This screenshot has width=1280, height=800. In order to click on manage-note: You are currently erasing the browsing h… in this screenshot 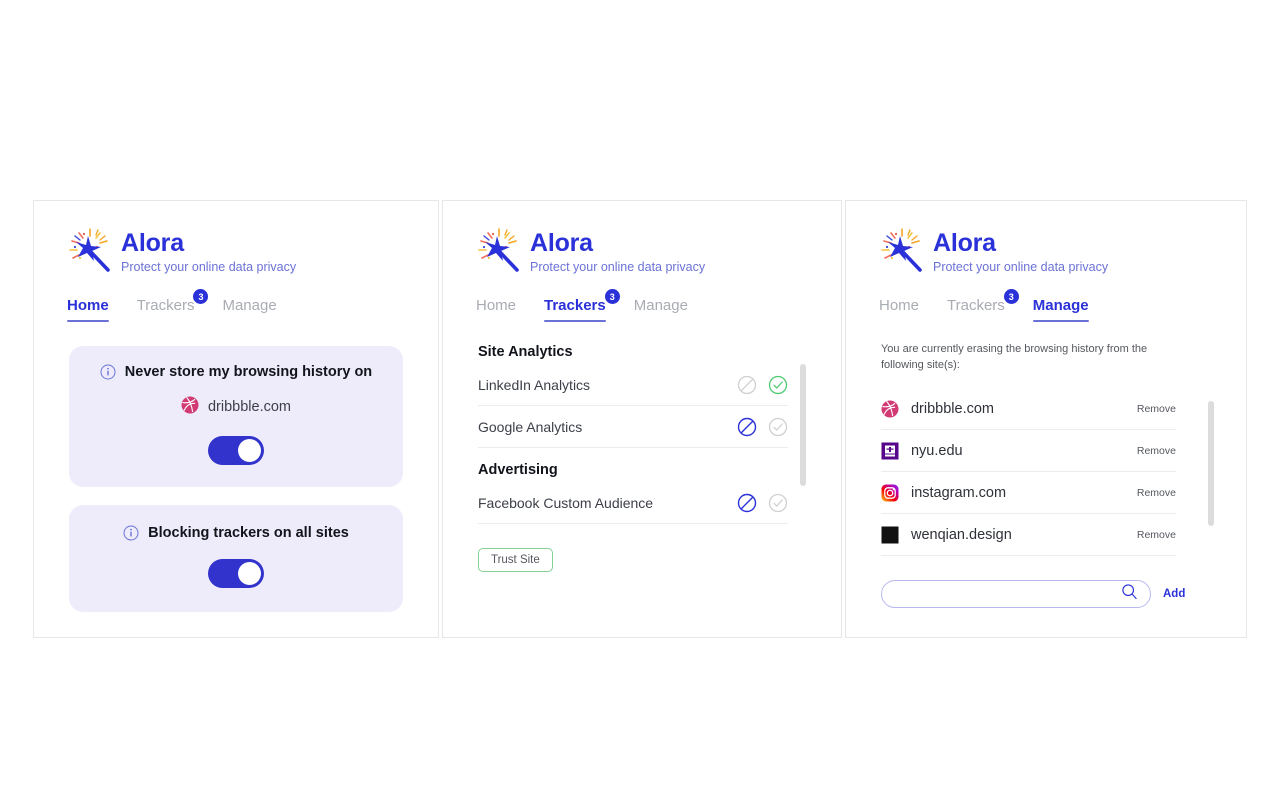, I will do `click(1014, 357)`.